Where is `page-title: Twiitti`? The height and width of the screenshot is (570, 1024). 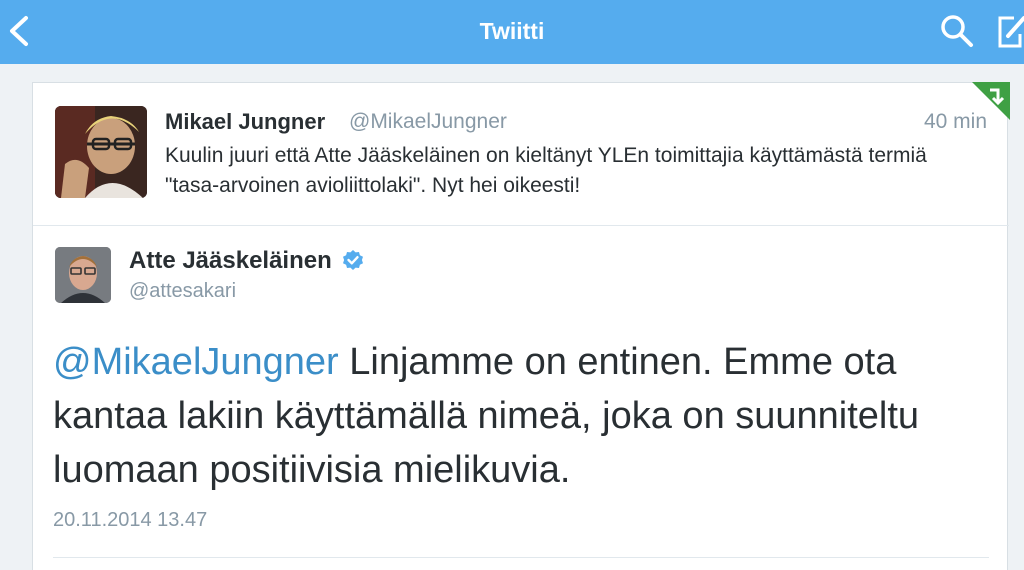 page-title: Twiitti is located at coordinates (512, 31).